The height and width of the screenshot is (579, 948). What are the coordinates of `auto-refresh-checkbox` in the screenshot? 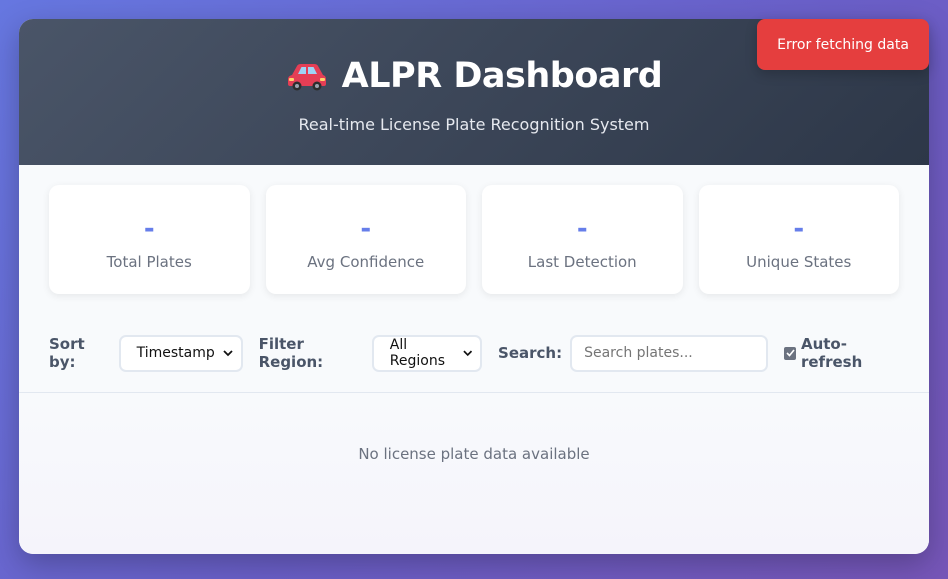 It's located at (790, 353).